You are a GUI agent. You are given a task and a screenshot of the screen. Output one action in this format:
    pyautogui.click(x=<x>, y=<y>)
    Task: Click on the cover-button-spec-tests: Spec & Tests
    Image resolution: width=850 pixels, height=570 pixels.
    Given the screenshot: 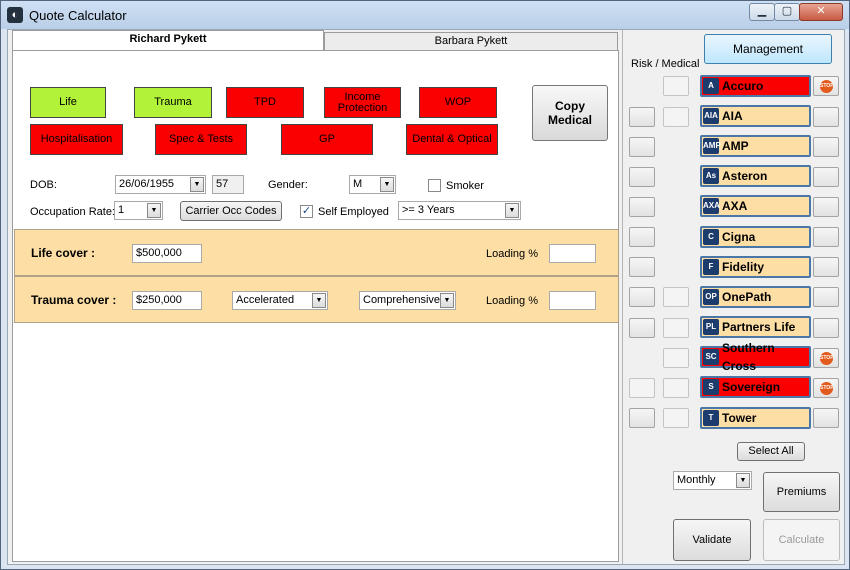 What is the action you would take?
    pyautogui.click(x=201, y=139)
    